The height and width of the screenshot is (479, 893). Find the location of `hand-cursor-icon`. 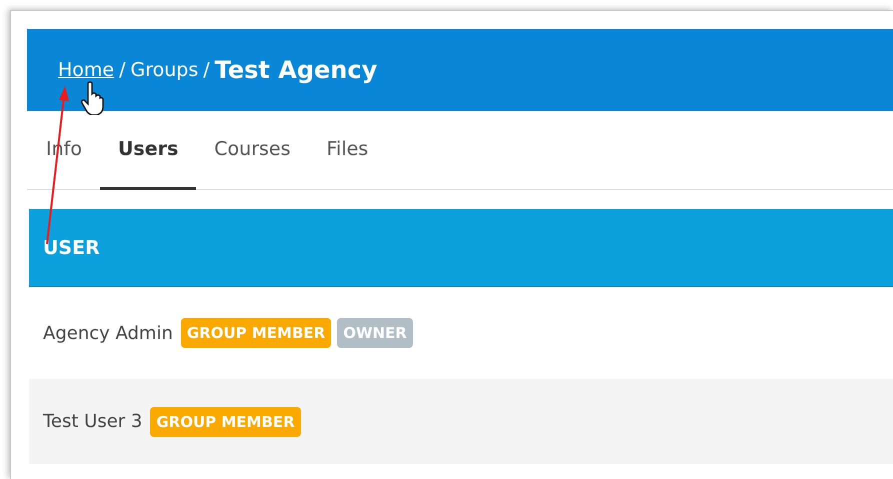

hand-cursor-icon is located at coordinates (93, 98).